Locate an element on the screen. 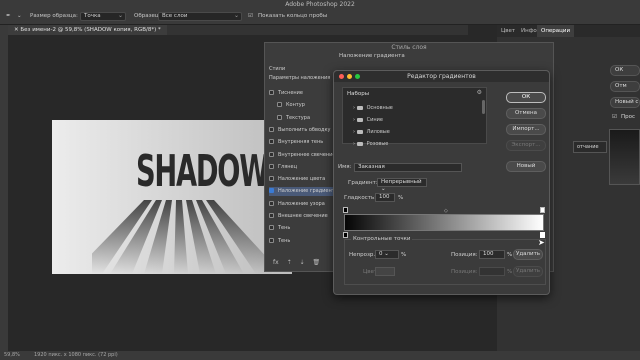 This screenshot has height=360, width=640. opacity-stop-right is located at coordinates (542, 210).